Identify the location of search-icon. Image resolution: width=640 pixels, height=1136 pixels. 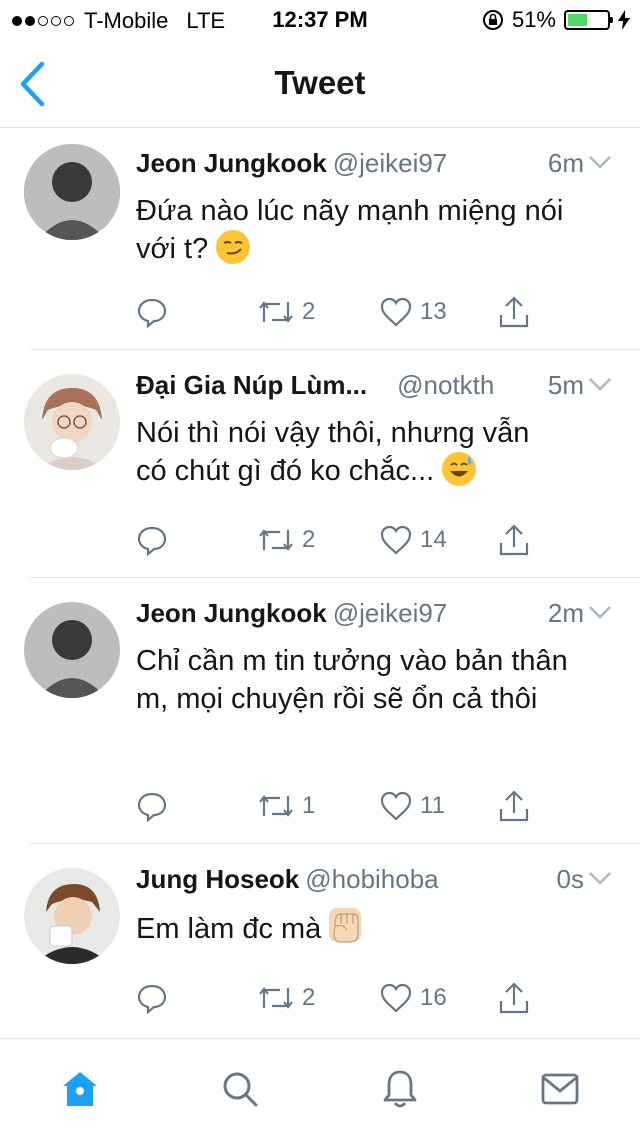
(240, 1089).